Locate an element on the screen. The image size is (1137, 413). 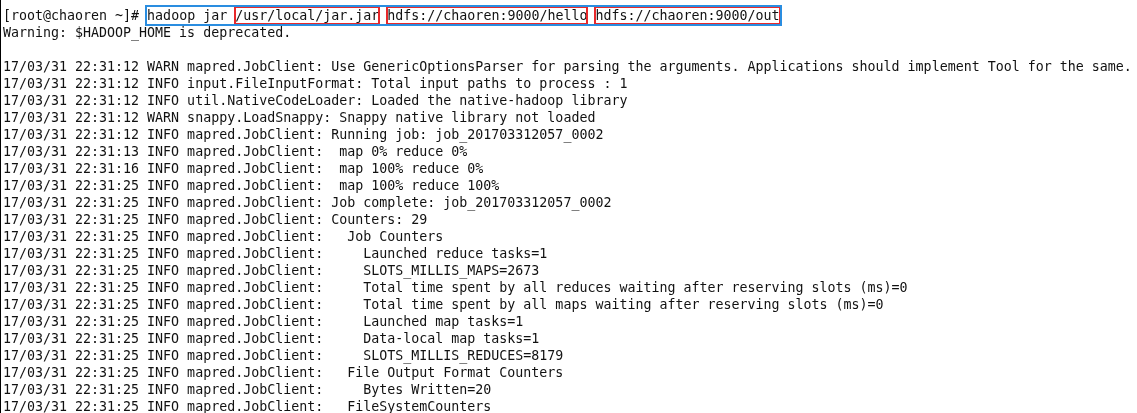
log-line: 17/03/31 22:31:25 INFO mapred.JobClient: Launched map tasks=1 is located at coordinates (264, 321).